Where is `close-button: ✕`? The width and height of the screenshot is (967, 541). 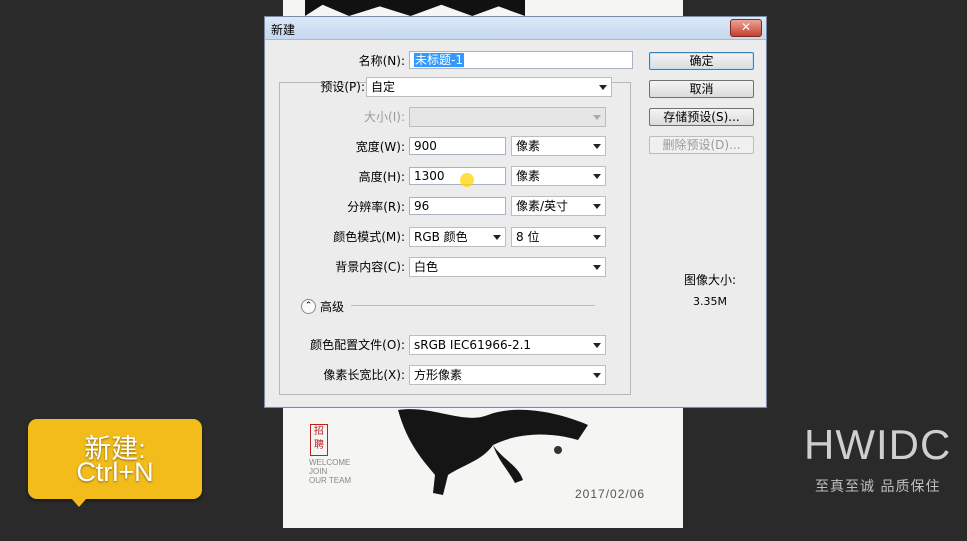
close-button: ✕ is located at coordinates (746, 28).